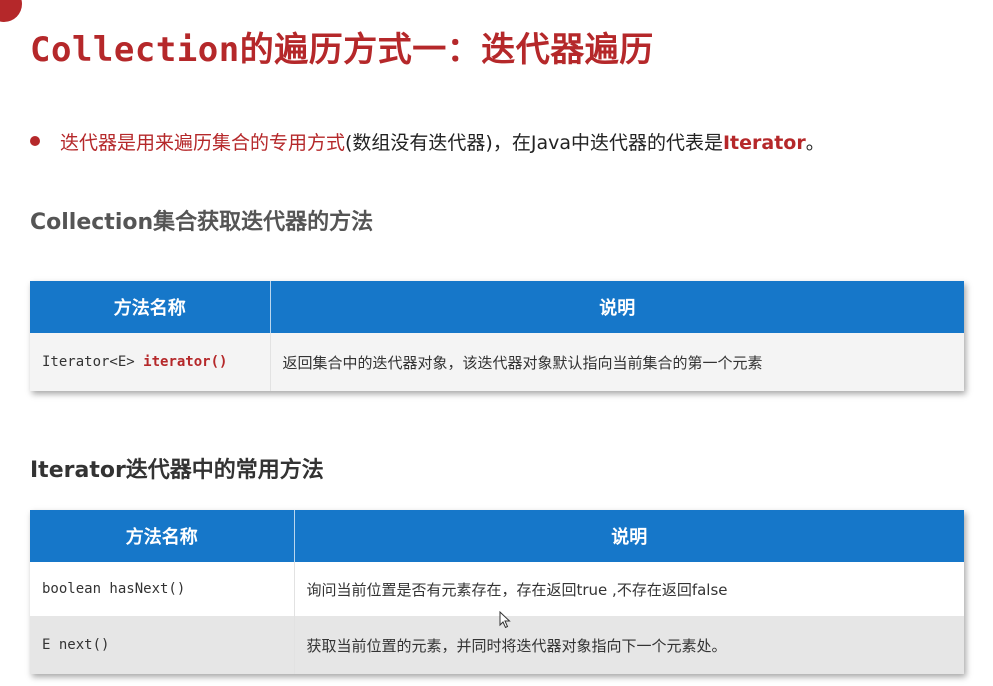 The height and width of the screenshot is (686, 993). What do you see at coordinates (11, 11) in the screenshot?
I see `corner-decoration` at bounding box center [11, 11].